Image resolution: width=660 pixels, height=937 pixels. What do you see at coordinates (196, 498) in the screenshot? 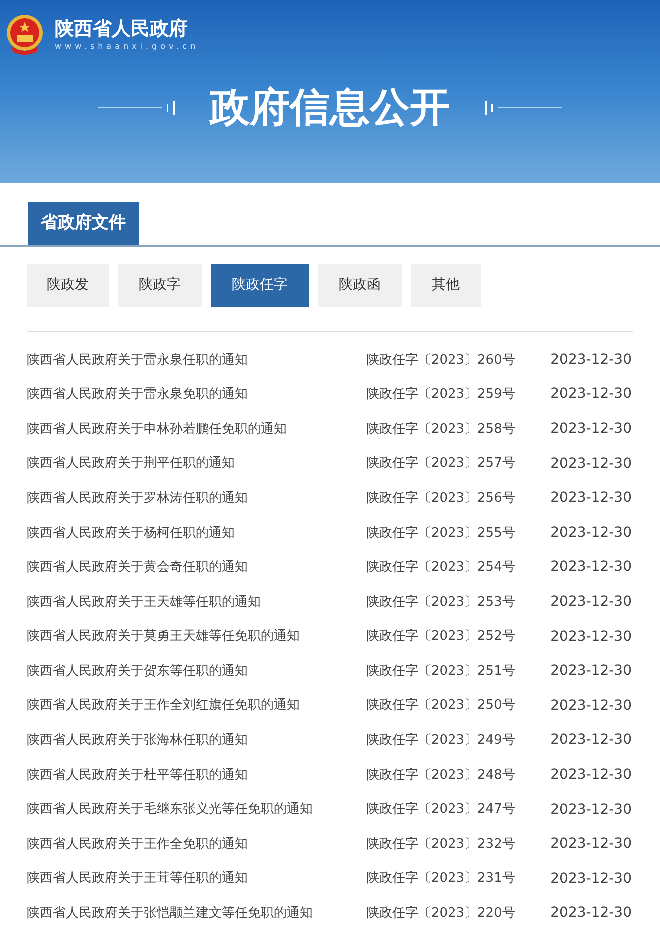
I see `document-link: 陕西省人民政府关于罗林涛任职的通知` at bounding box center [196, 498].